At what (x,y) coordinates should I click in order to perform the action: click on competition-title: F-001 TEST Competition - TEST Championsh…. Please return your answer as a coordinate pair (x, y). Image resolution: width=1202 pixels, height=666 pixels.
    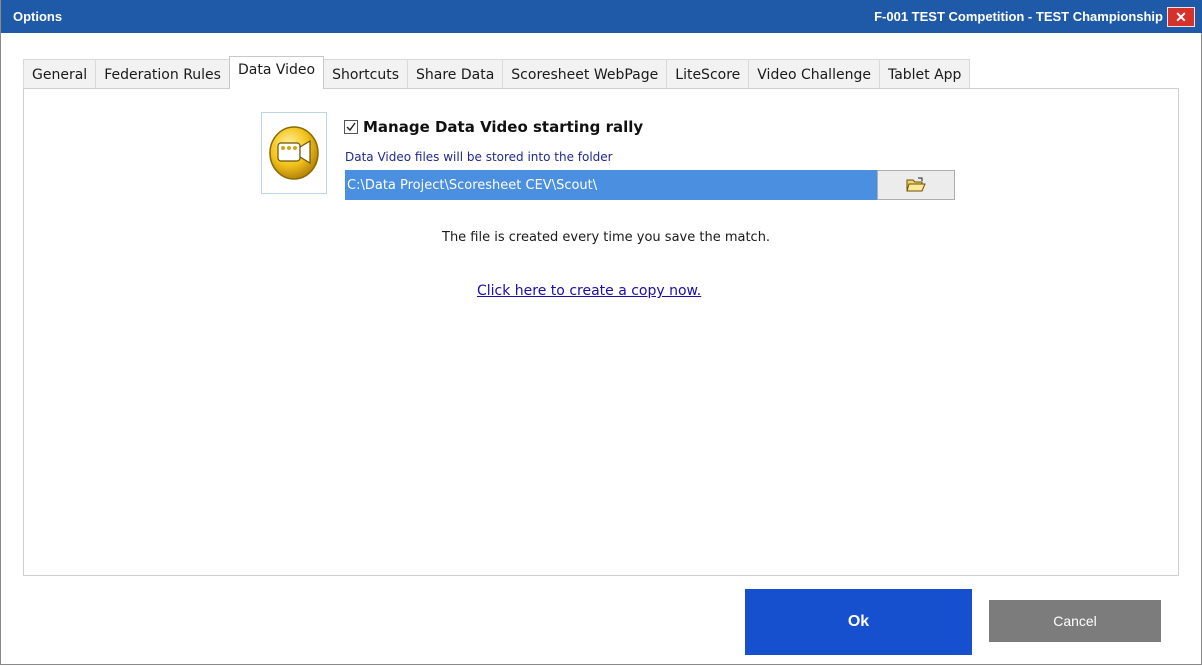
    Looking at the image, I should click on (1018, 16).